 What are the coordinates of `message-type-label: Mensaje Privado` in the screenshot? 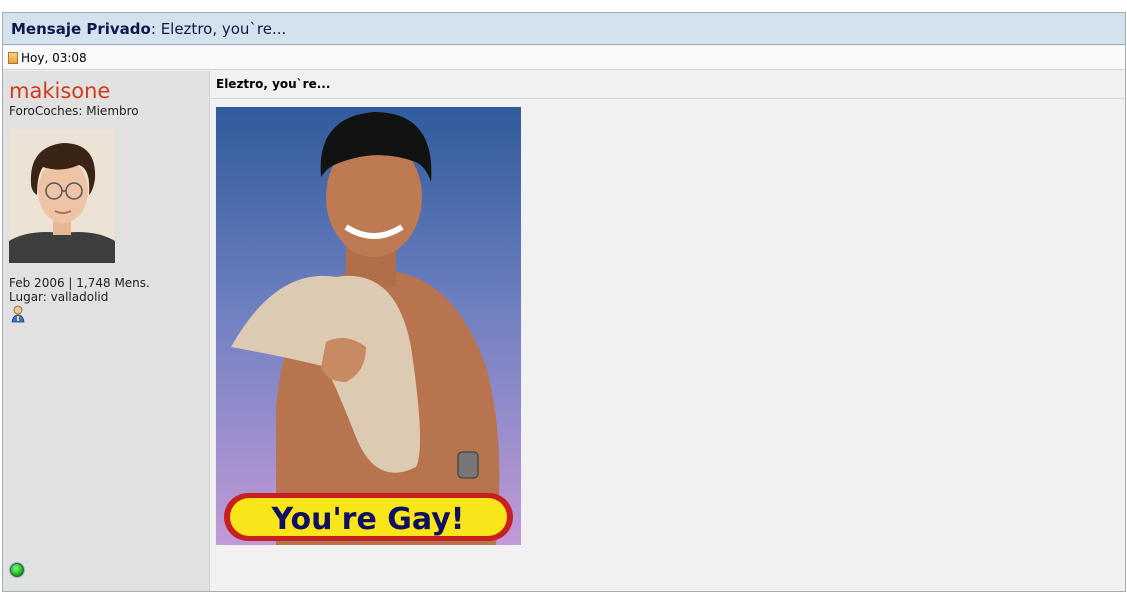 It's located at (81, 29).